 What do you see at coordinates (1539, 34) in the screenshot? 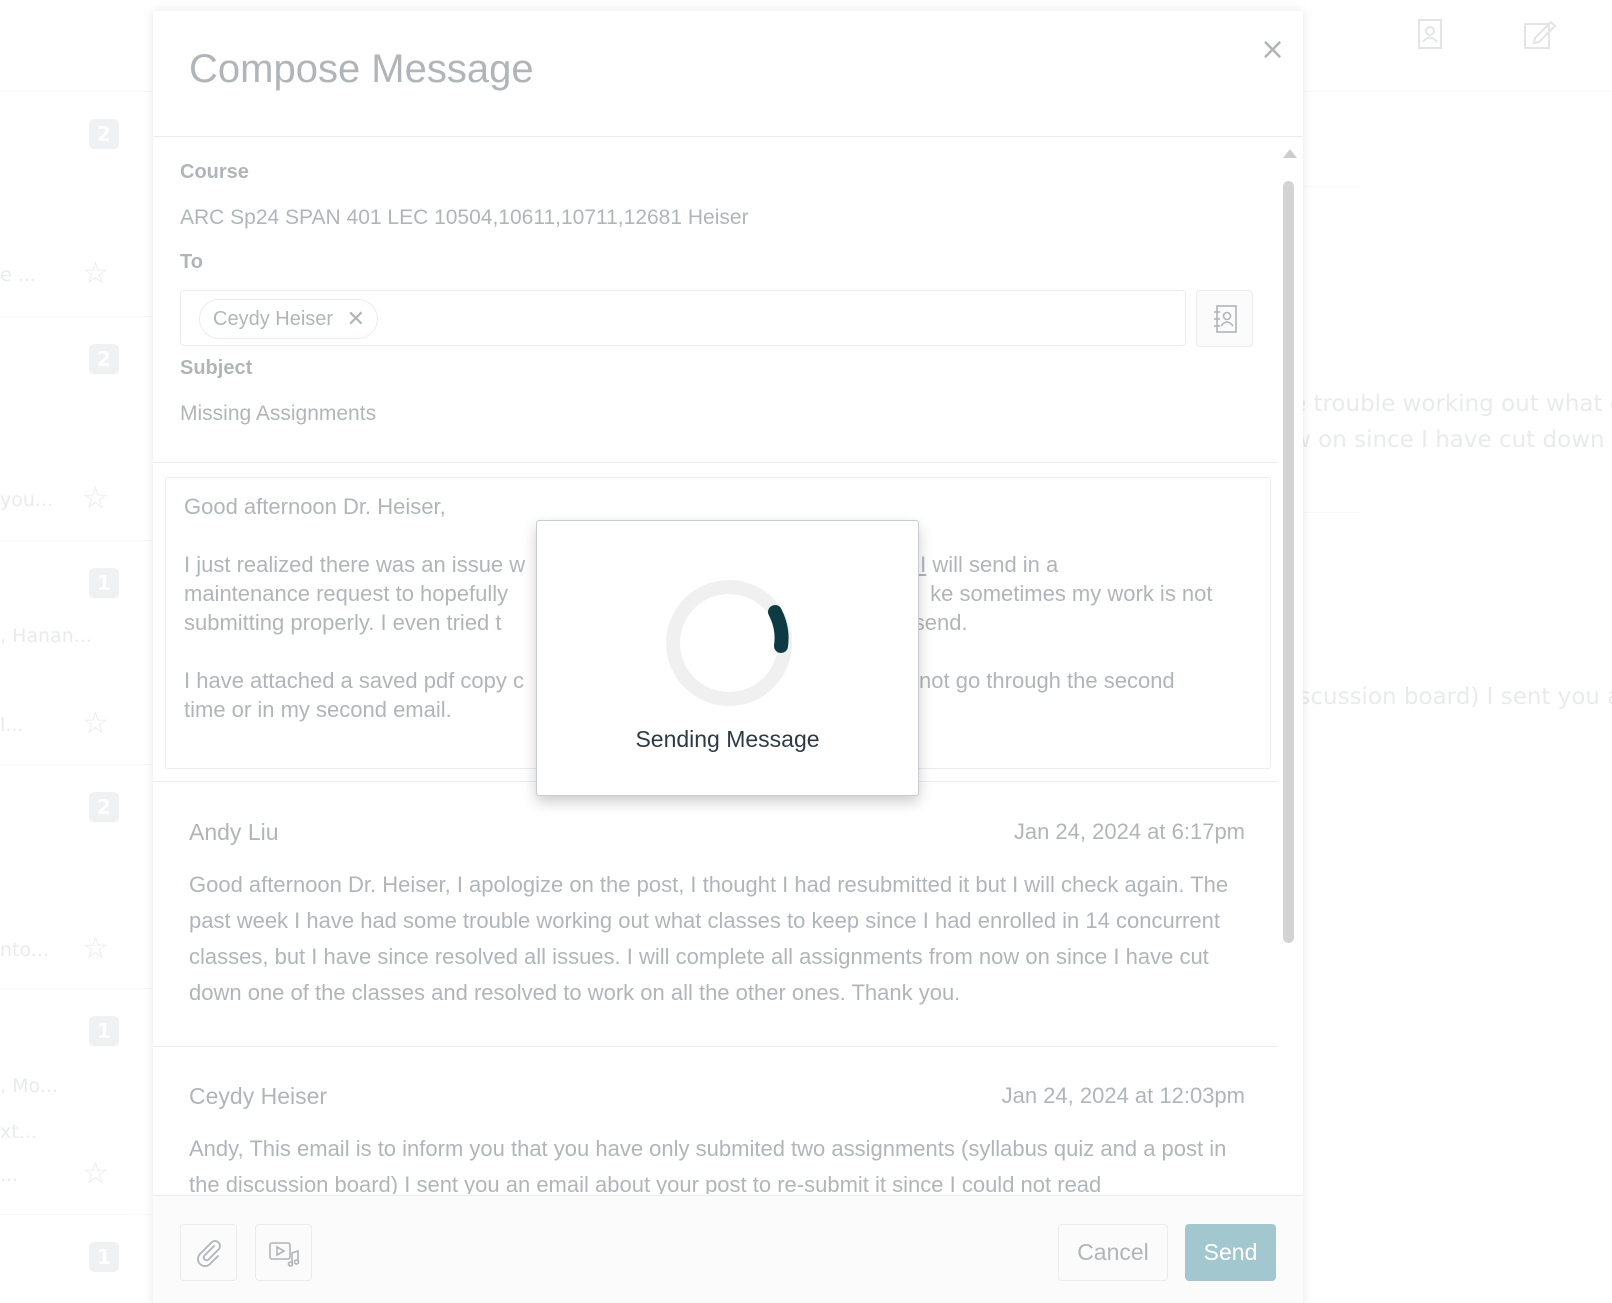
I see `compose-icon` at bounding box center [1539, 34].